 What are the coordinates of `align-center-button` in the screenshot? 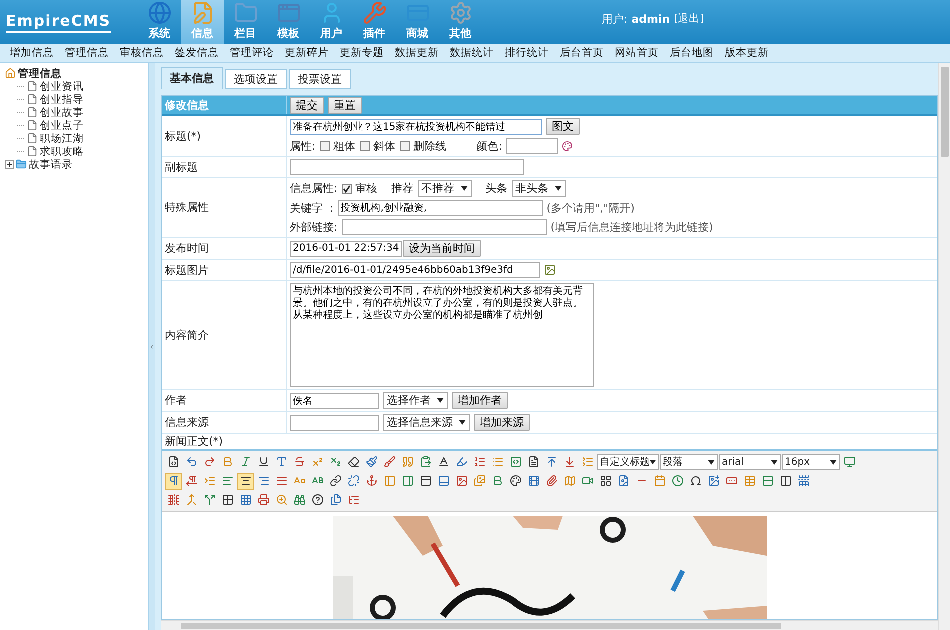 It's located at (245, 481).